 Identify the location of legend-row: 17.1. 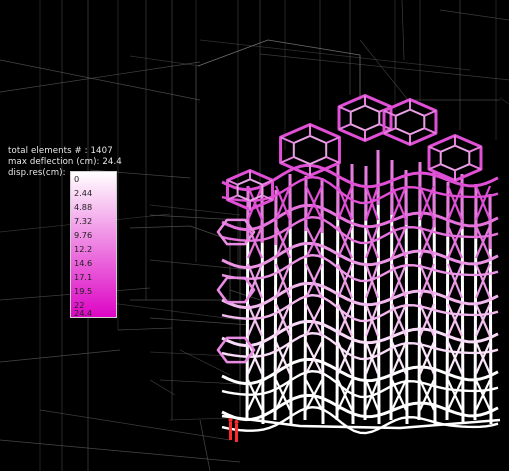
(93, 277).